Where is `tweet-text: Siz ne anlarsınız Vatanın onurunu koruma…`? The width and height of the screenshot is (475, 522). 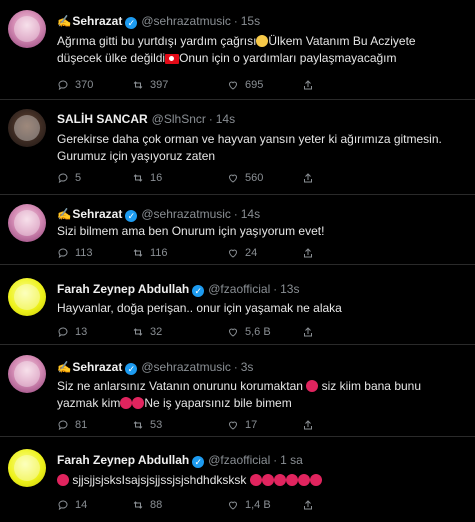 tweet-text: Siz ne anlarsınız Vatanın onurunu koruma… is located at coordinates (239, 394).